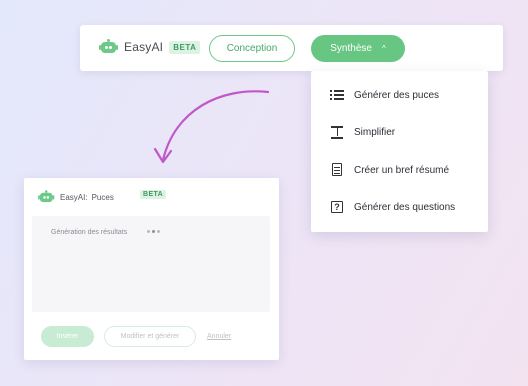  Describe the element at coordinates (252, 48) in the screenshot. I see `conception-button: Conception` at that location.